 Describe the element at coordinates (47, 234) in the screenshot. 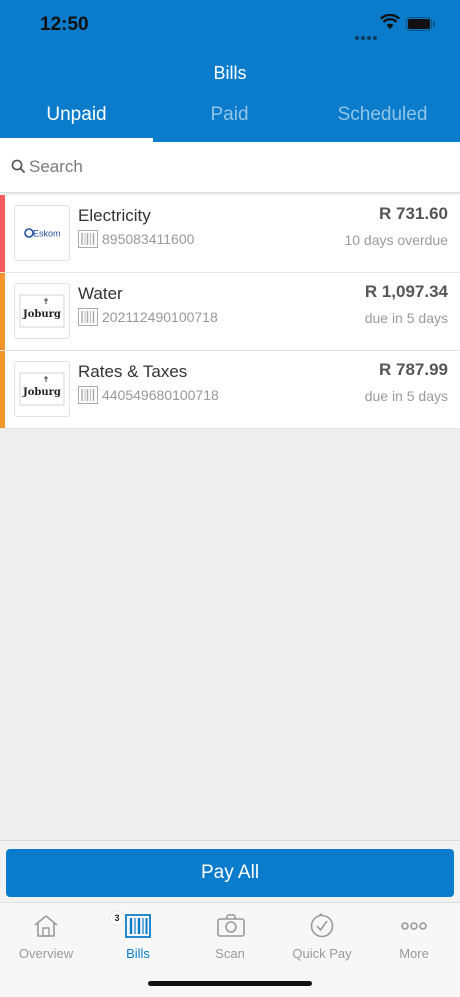

I see `eskom-logo-text: Eskom` at that location.